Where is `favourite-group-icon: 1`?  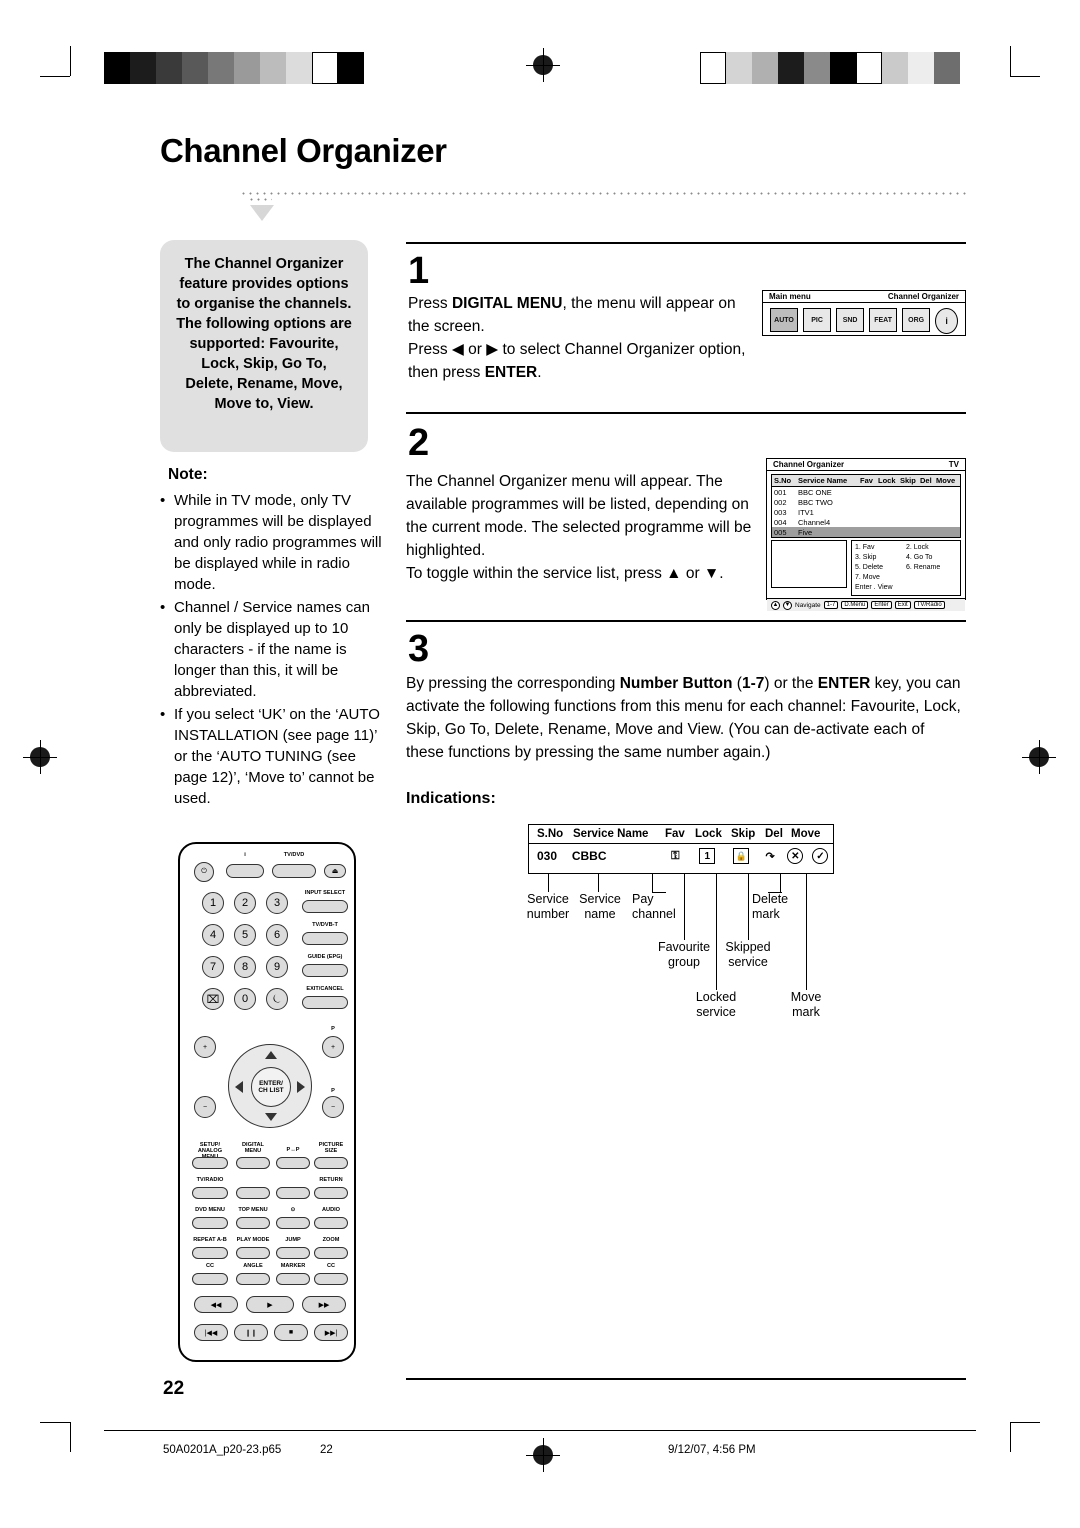
favourite-group-icon: 1 is located at coordinates (707, 856).